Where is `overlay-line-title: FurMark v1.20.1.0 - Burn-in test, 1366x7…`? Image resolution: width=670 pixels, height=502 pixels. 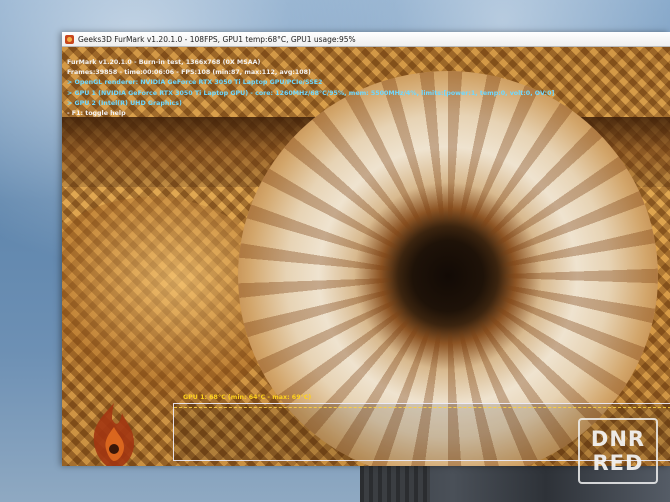
overlay-line-title: FurMark v1.20.1.0 - Burn-in test, 1366x7… is located at coordinates (164, 62).